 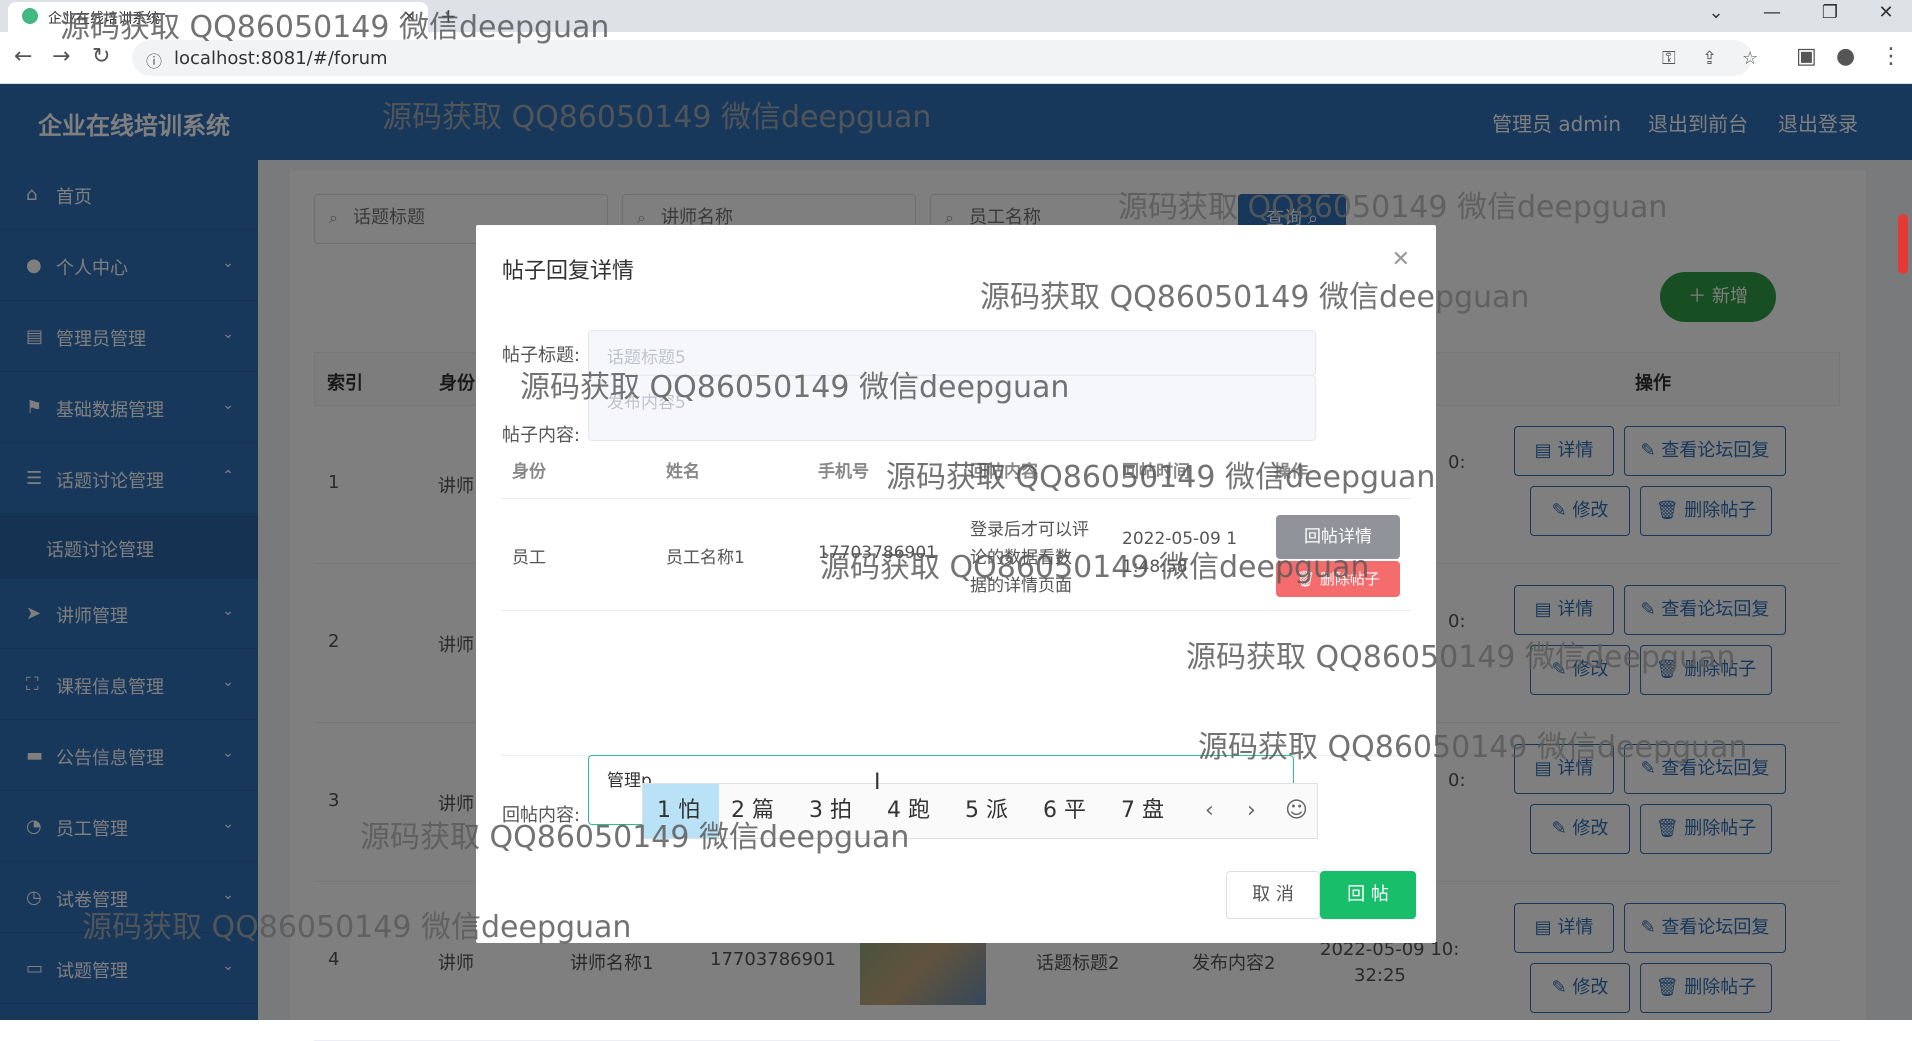 I want to click on tab-close-icon: ×, so click(x=409, y=15).